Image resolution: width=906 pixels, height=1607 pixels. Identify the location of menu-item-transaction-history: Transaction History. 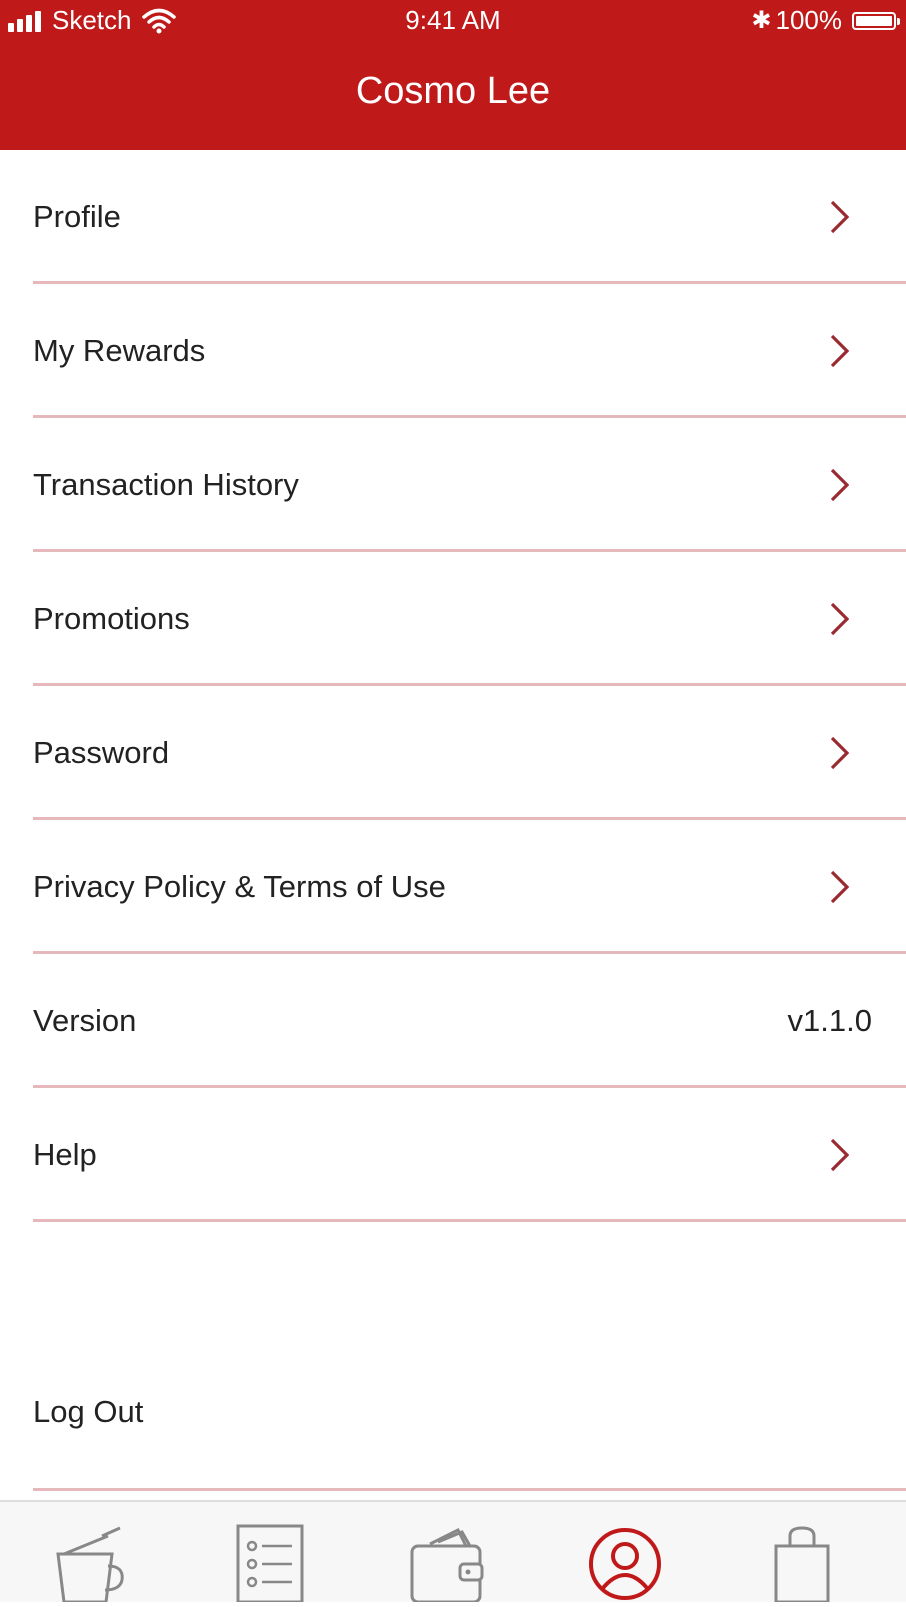
(453, 485).